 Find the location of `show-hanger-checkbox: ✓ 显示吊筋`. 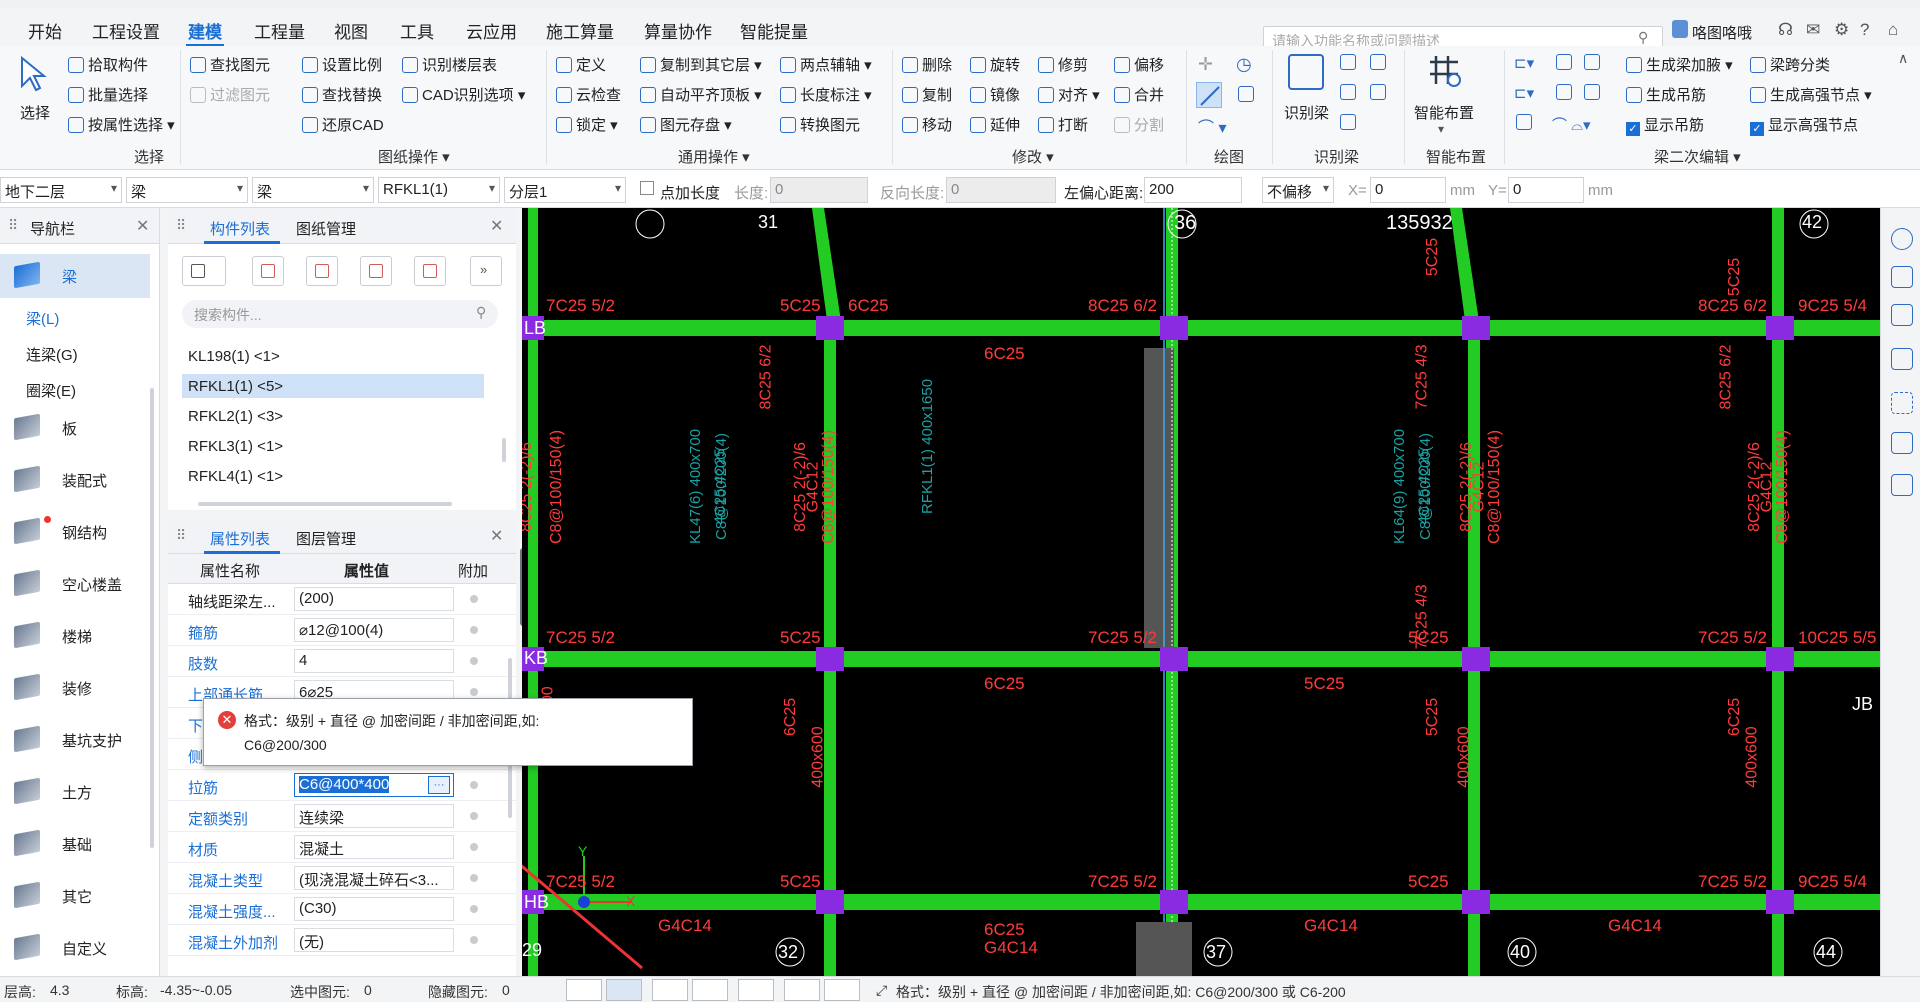

show-hanger-checkbox: ✓ 显示吊筋 is located at coordinates (1665, 125).